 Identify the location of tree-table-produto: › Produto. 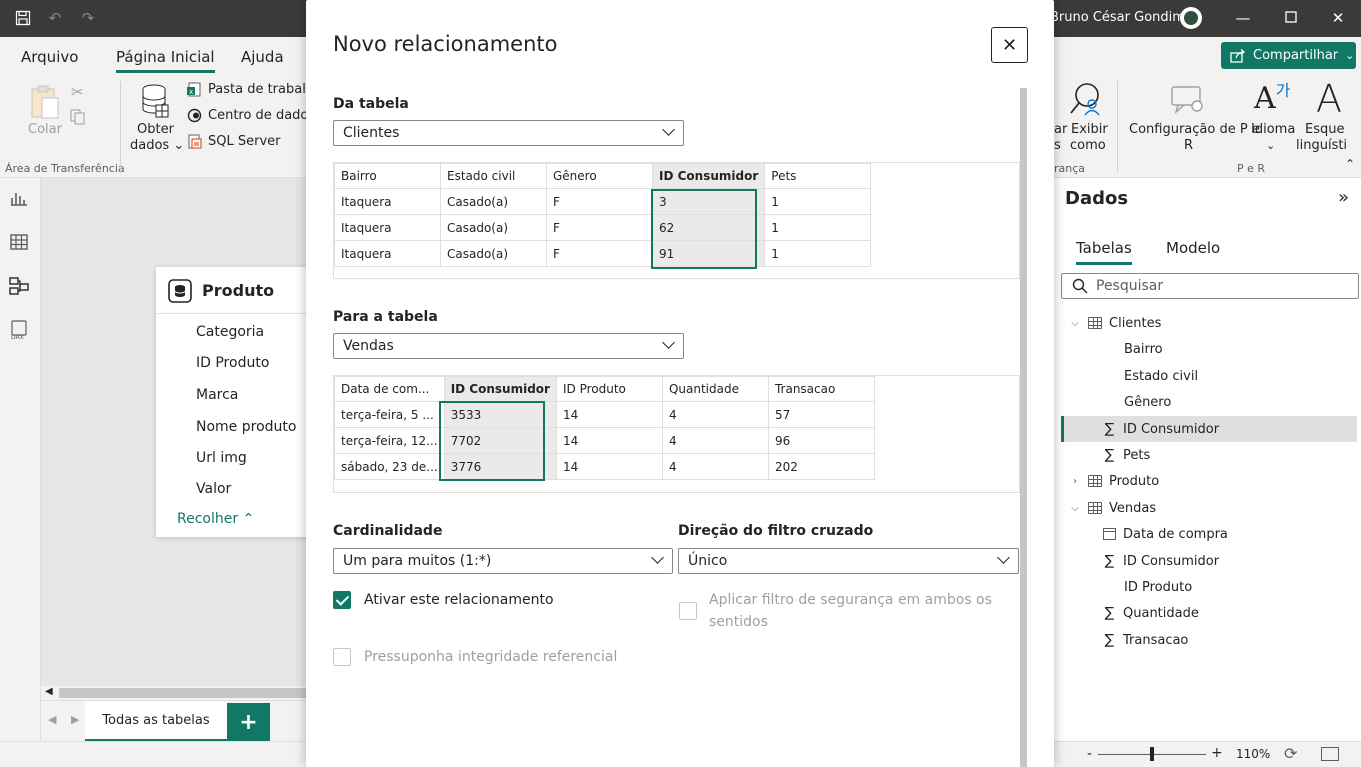
(1113, 481).